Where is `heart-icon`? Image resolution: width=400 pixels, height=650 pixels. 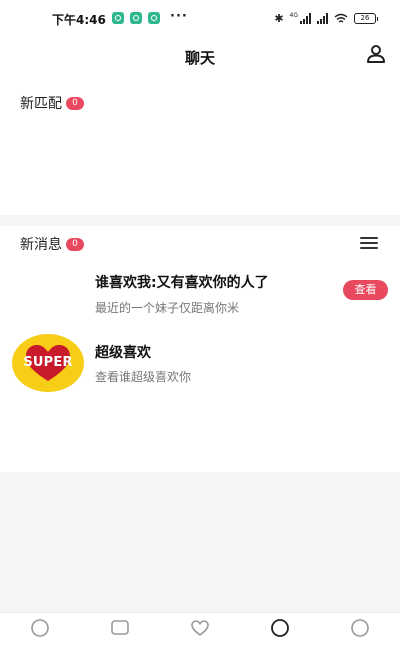 heart-icon is located at coordinates (200, 628).